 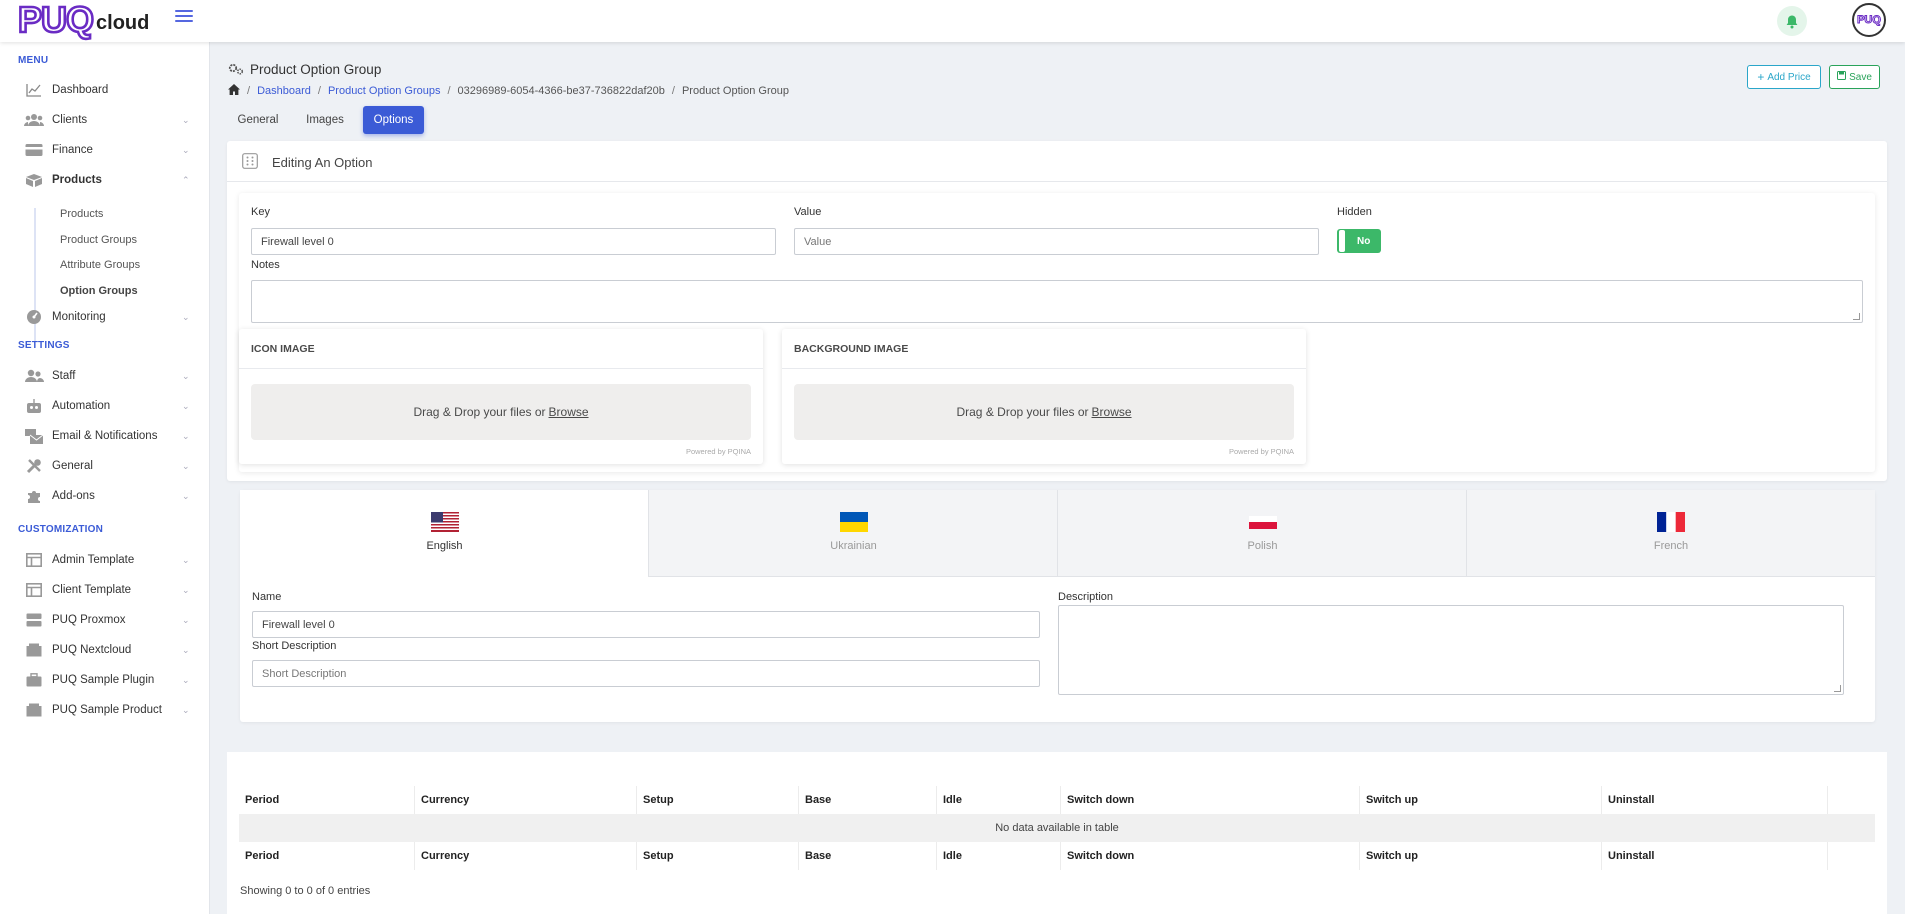 What do you see at coordinates (108, 620) in the screenshot?
I see `sidebar-item-puq-proxmox: PUQ Proxmox ⌄` at bounding box center [108, 620].